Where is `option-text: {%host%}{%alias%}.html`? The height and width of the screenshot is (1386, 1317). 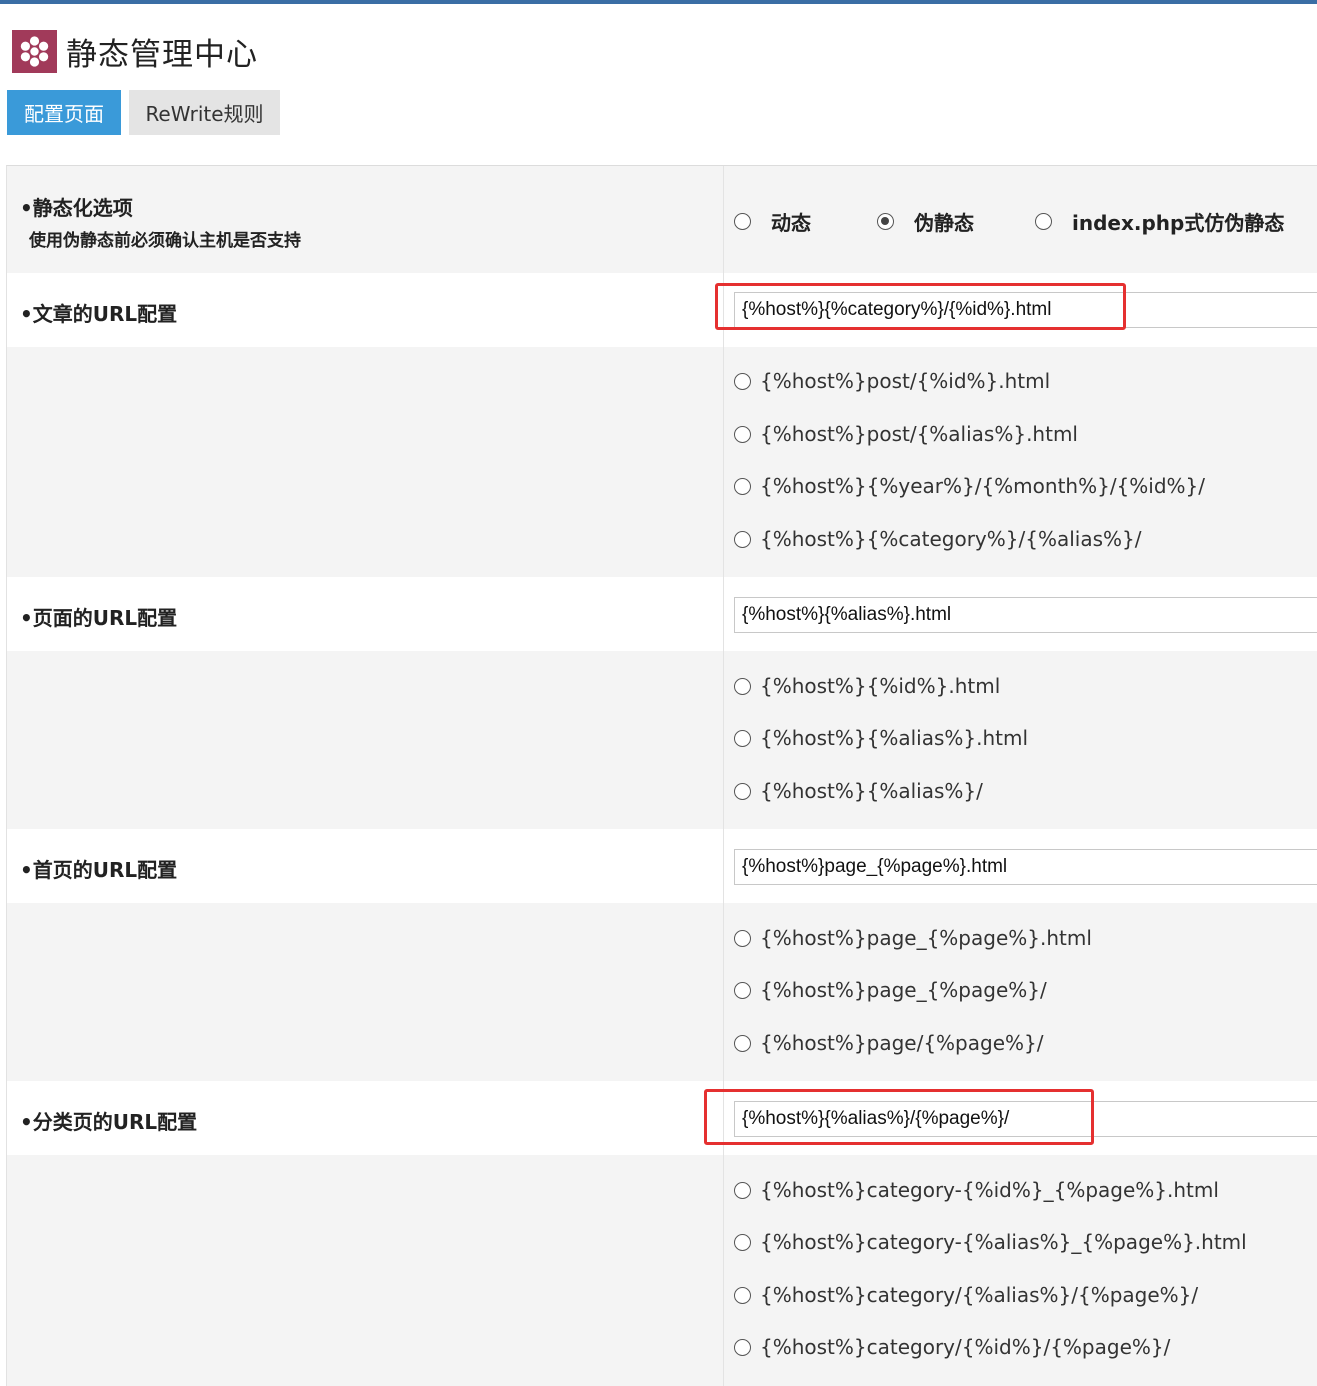
option-text: {%host%}{%alias%}.html is located at coordinates (894, 738).